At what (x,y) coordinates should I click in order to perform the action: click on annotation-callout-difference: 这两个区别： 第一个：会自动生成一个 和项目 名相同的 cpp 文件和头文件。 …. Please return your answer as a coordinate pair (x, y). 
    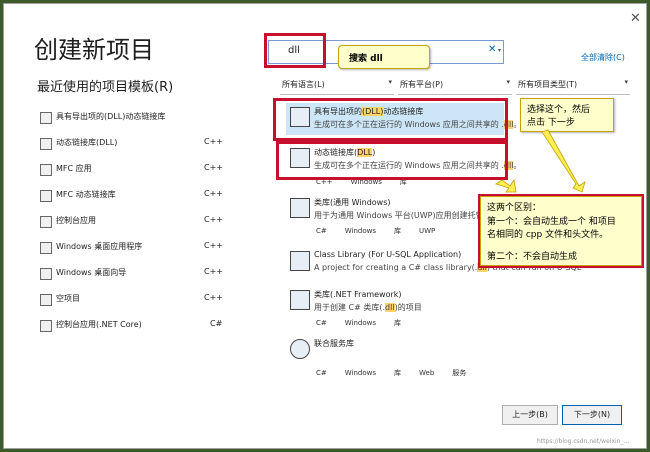
    Looking at the image, I should click on (561, 231).